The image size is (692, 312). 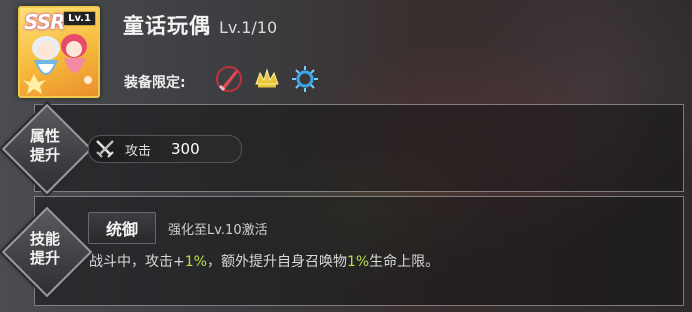 What do you see at coordinates (358, 262) in the screenshot?
I see `skill-desc-summon-bonus: 1%` at bounding box center [358, 262].